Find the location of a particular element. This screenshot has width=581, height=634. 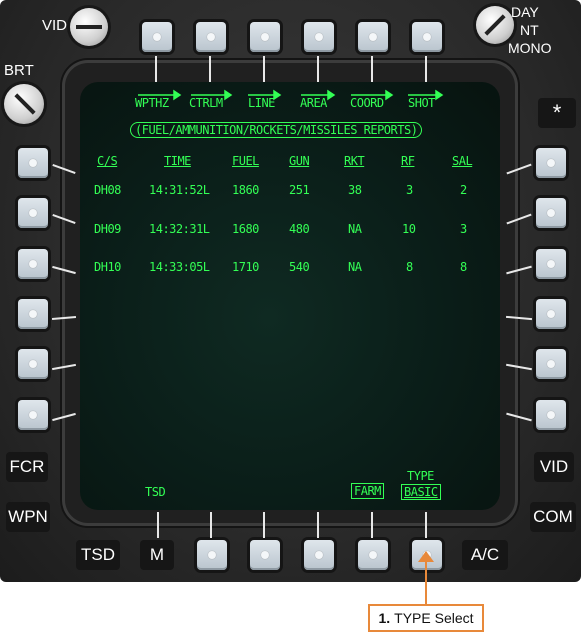

table-cell: 251 is located at coordinates (299, 190).